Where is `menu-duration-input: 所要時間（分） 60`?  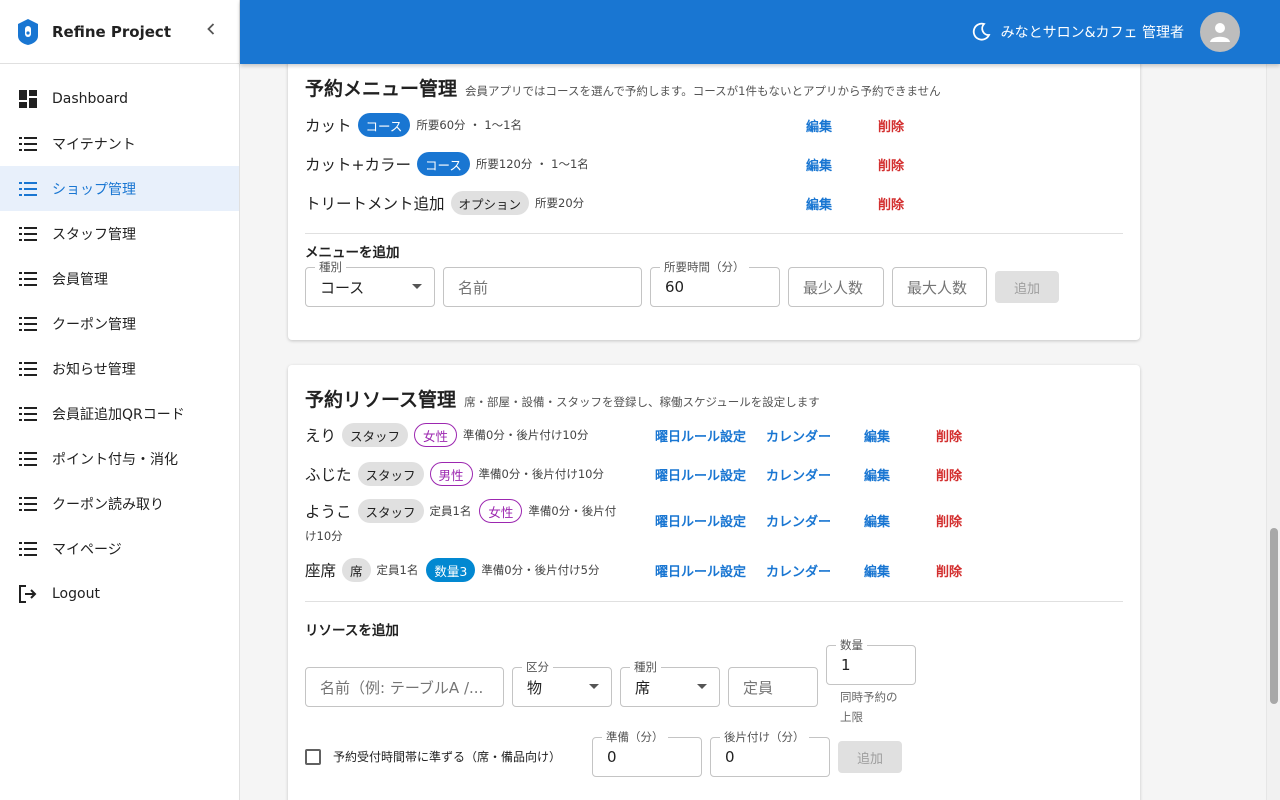
menu-duration-input: 所要時間（分） 60 is located at coordinates (715, 283).